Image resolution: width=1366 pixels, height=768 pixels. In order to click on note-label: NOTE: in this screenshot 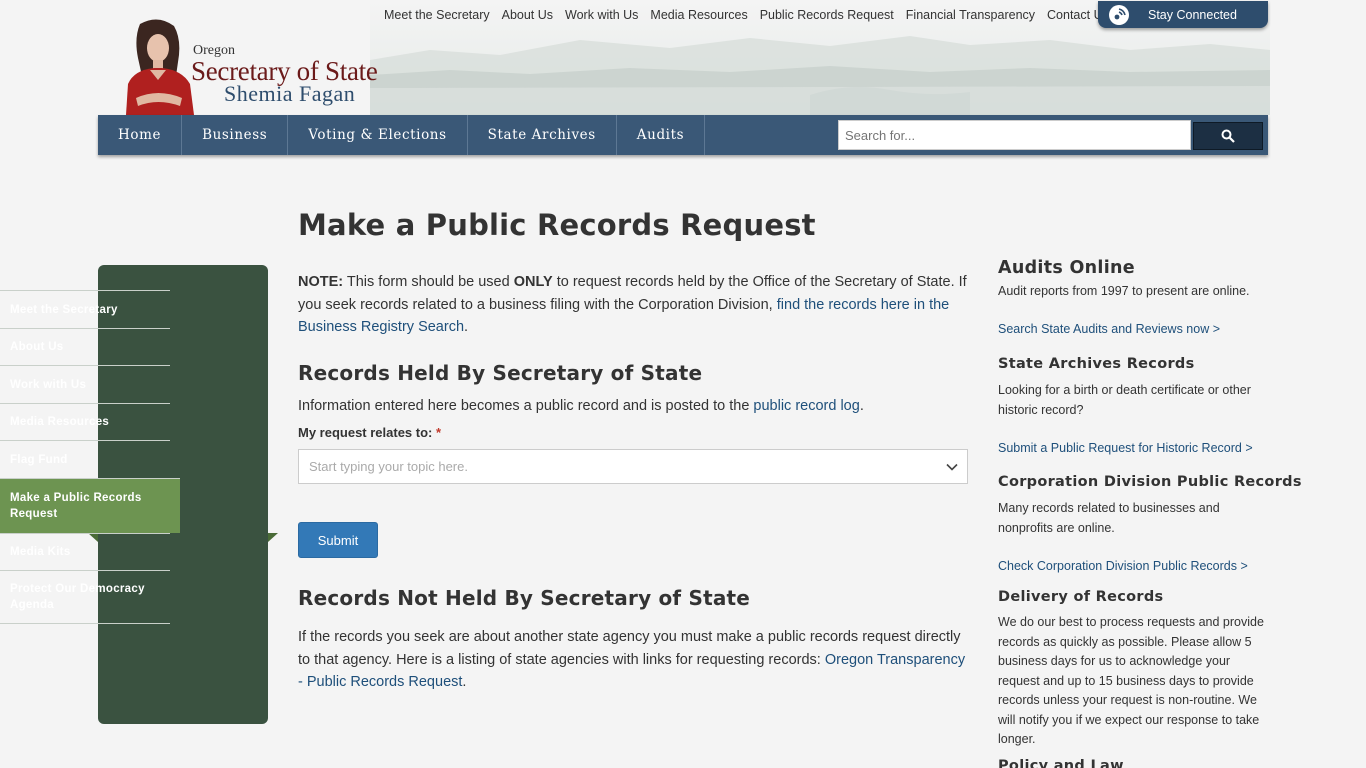, I will do `click(321, 282)`.